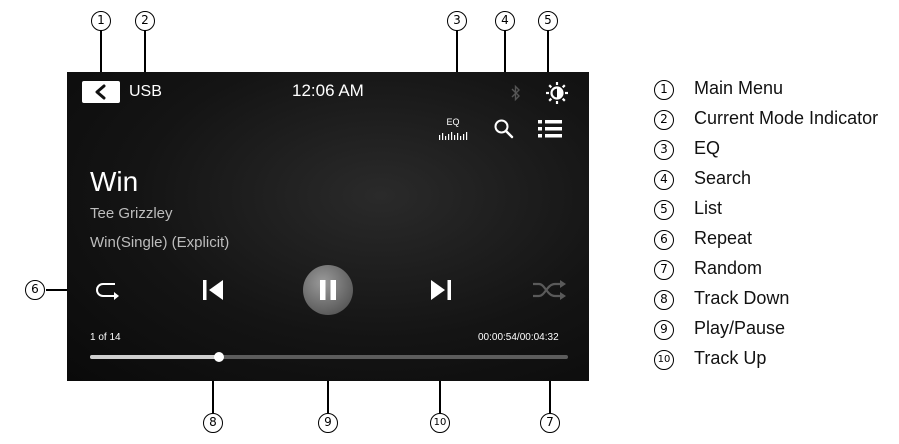  I want to click on clock: 12:06 AM, so click(328, 90).